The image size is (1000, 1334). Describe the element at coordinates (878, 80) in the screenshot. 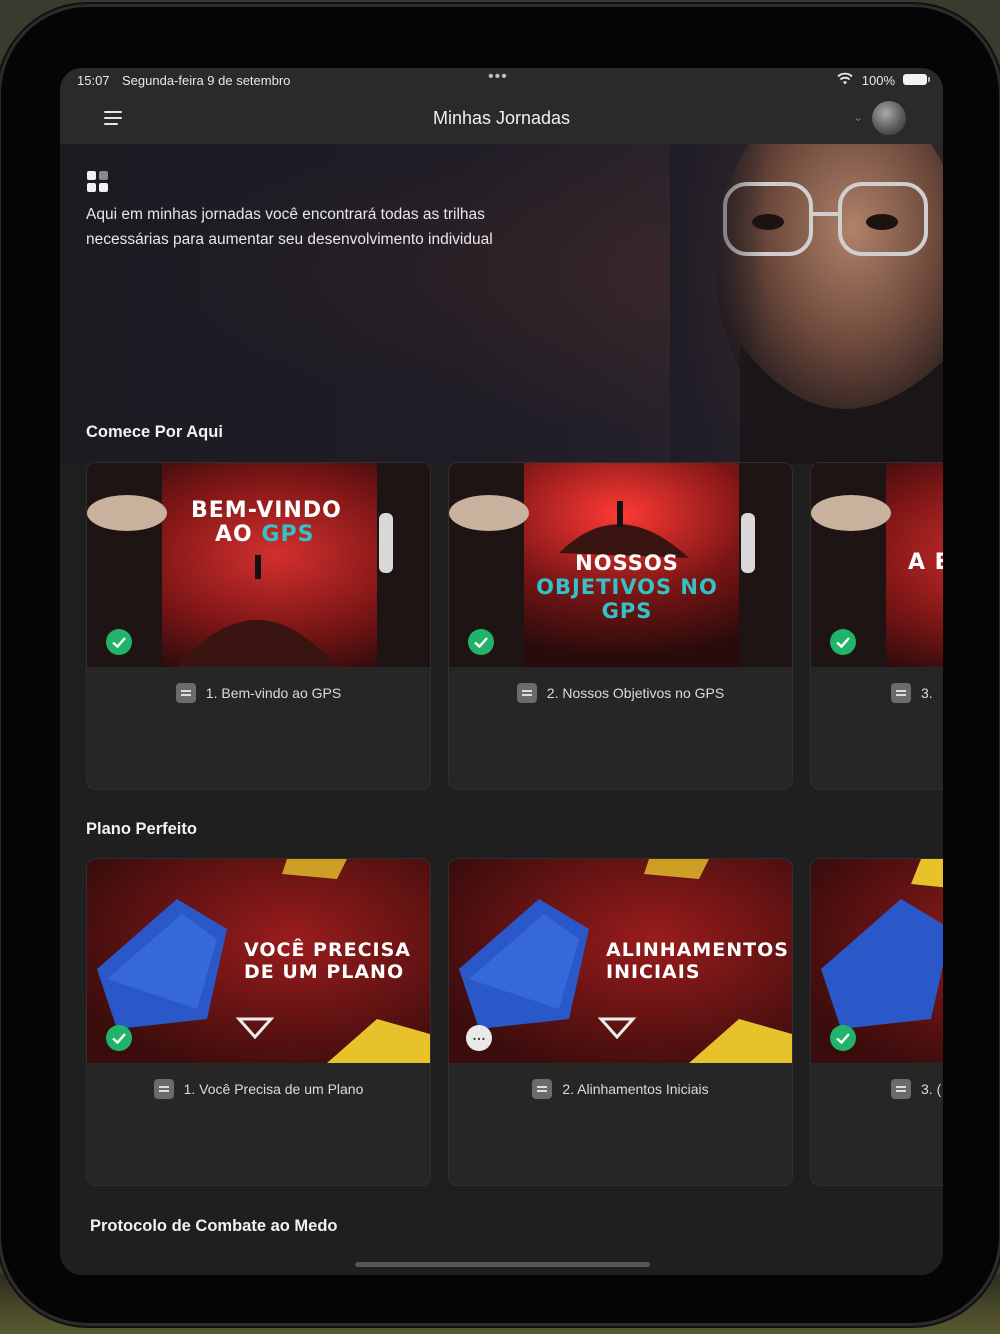

I see `battery-percent: 100%` at that location.